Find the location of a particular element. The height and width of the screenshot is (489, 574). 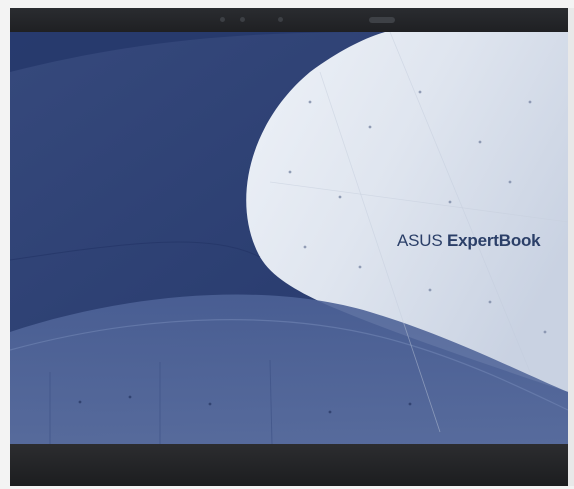

bottom-bezel is located at coordinates (289, 465).